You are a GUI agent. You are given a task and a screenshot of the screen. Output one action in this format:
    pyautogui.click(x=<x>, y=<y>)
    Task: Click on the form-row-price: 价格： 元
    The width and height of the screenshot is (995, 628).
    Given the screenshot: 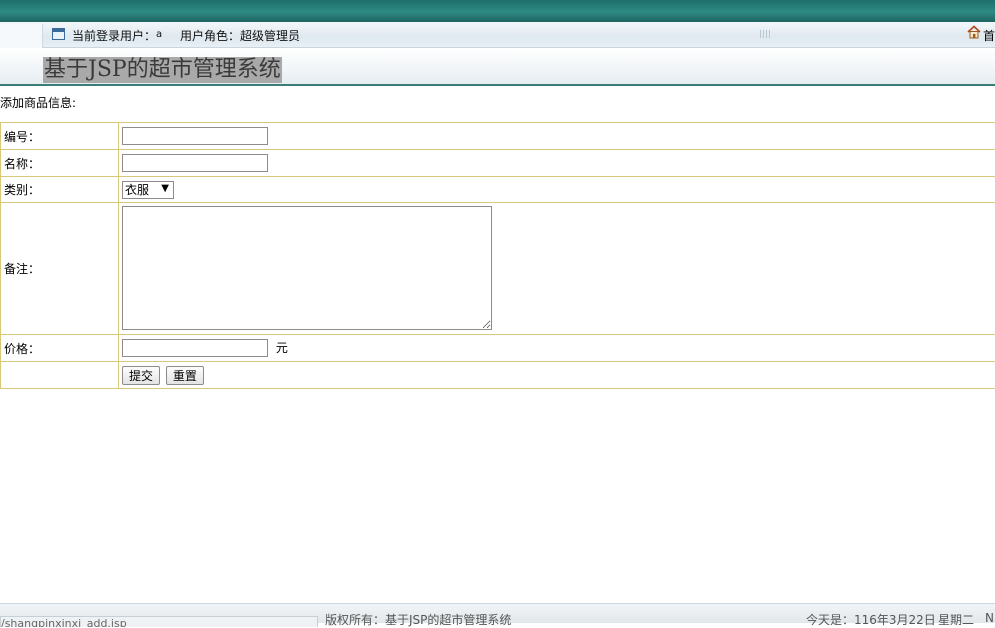 What is the action you would take?
    pyautogui.click(x=498, y=348)
    